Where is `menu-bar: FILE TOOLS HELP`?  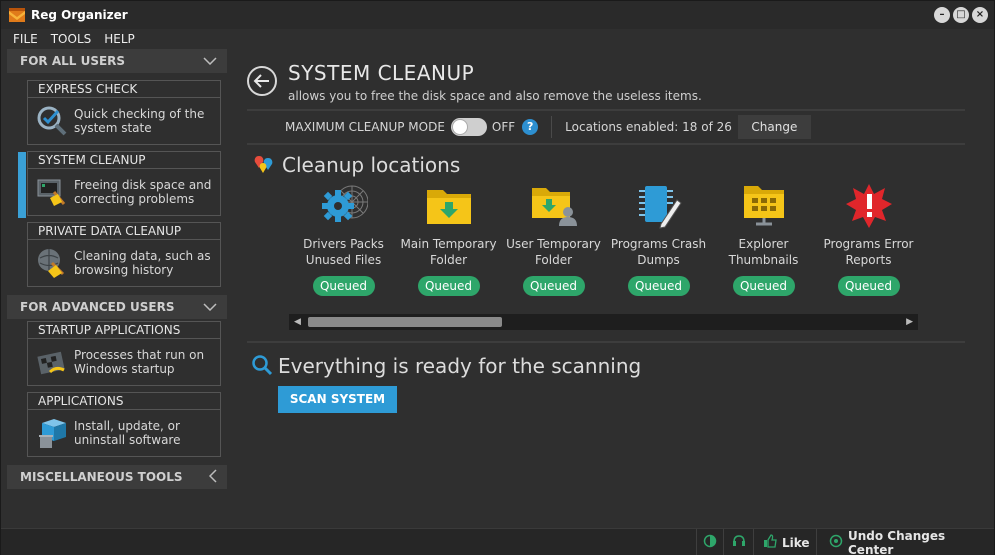 menu-bar: FILE TOOLS HELP is located at coordinates (497, 39).